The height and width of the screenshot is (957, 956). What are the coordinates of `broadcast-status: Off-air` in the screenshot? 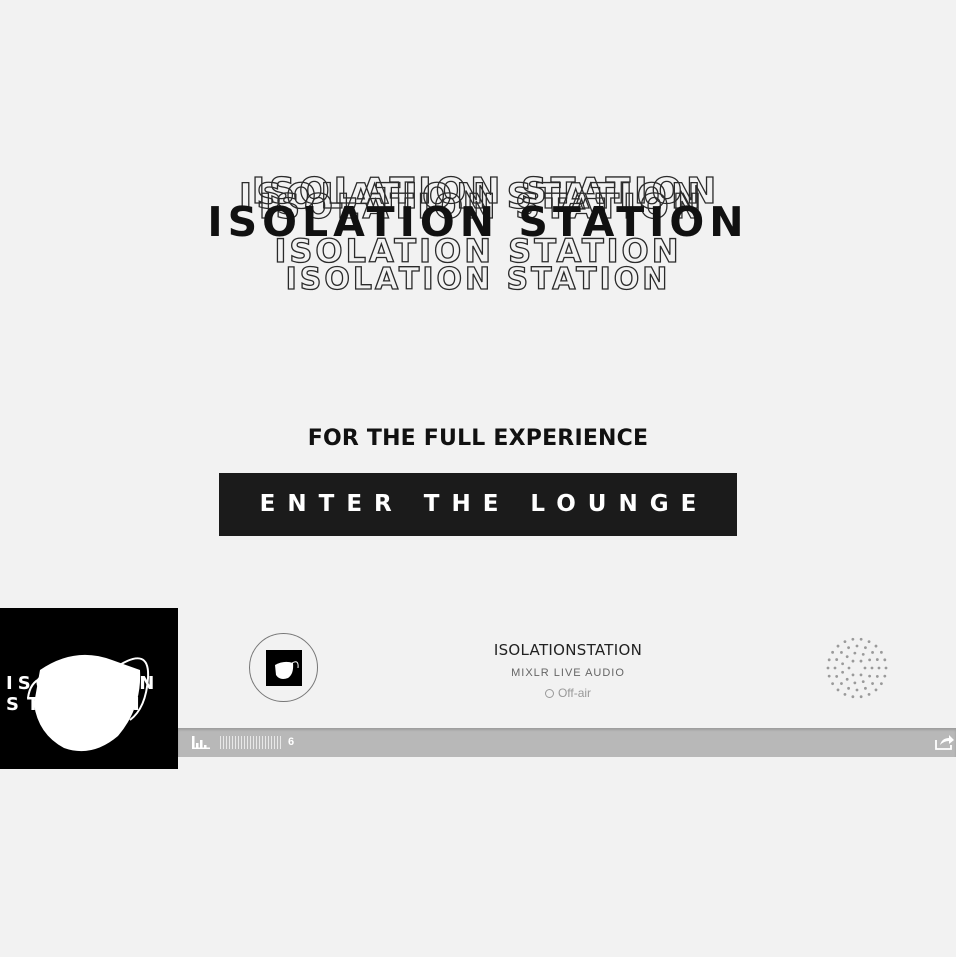 It's located at (568, 693).